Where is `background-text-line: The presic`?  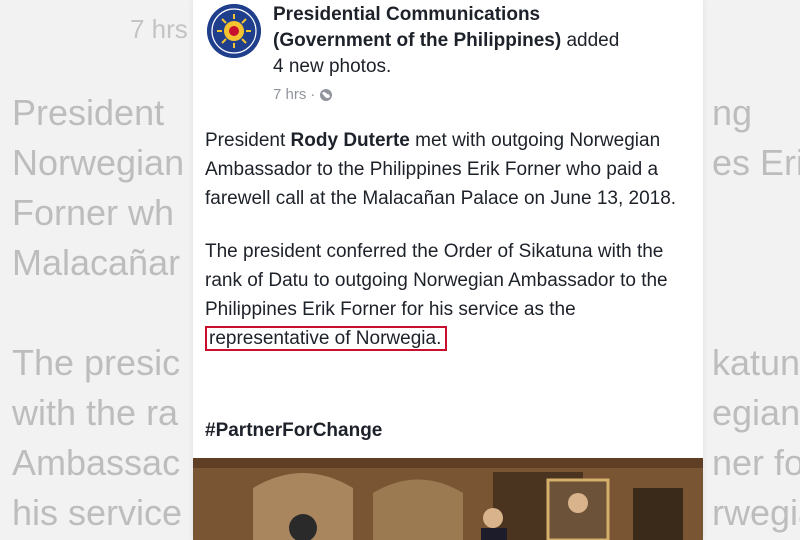 background-text-line: The presic is located at coordinates (96, 362).